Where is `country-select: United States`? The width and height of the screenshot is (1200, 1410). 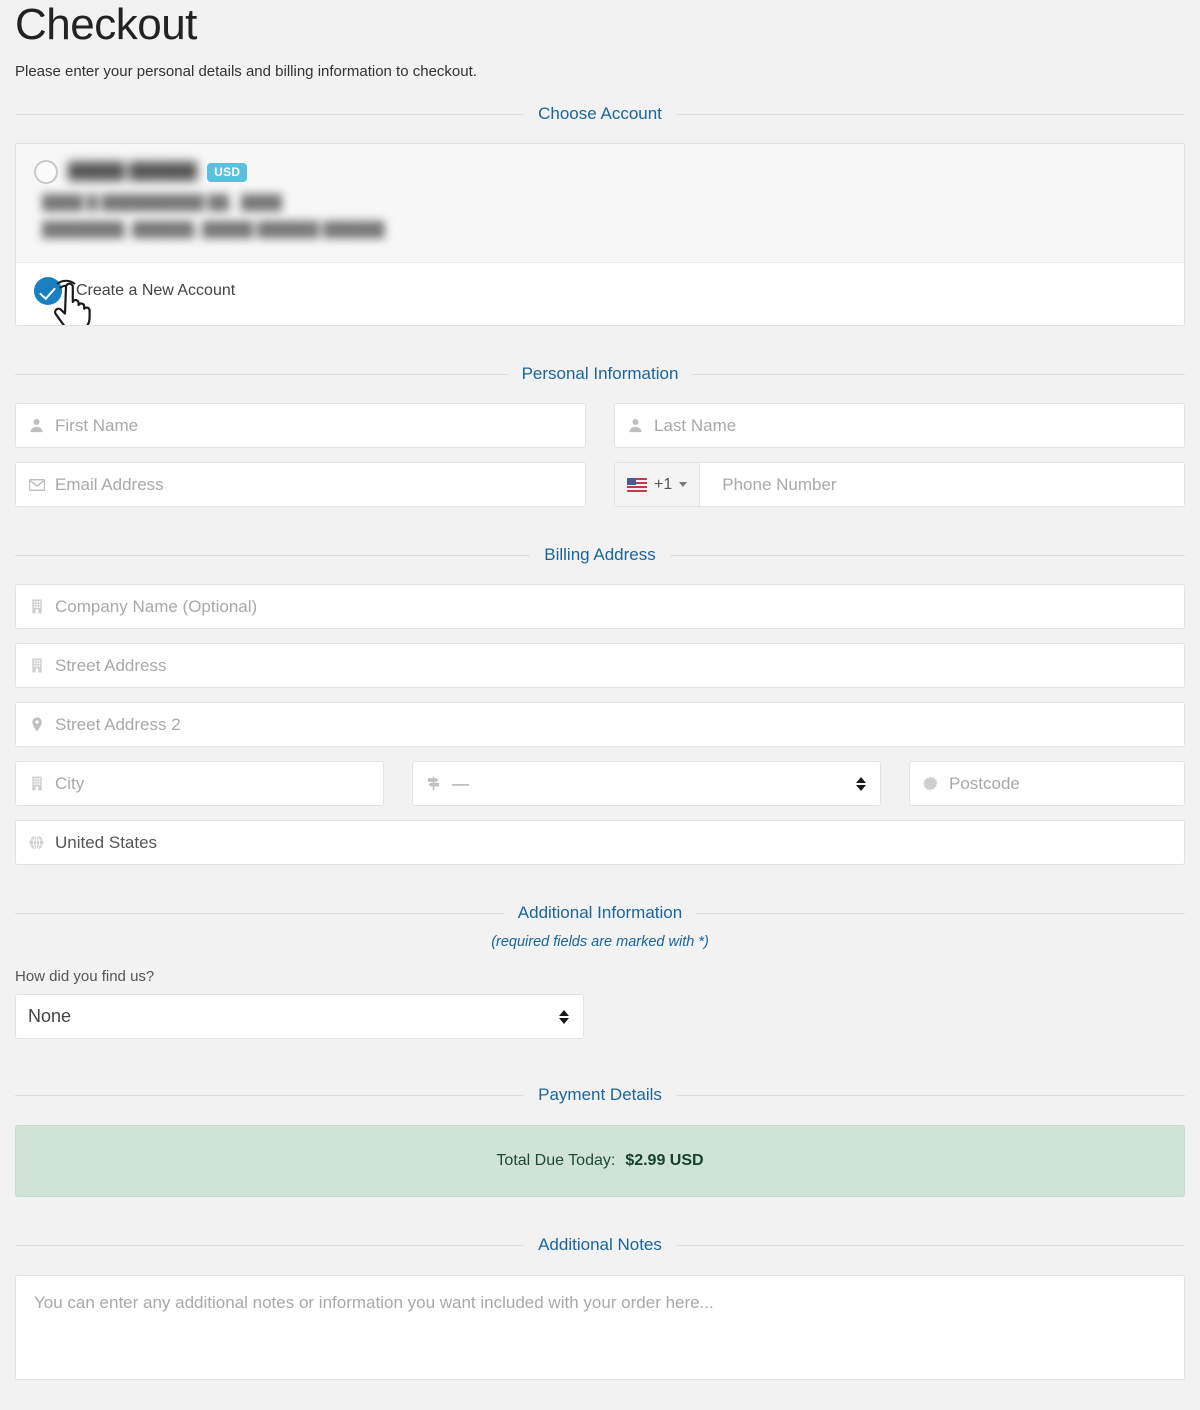 country-select: United States is located at coordinates (600, 843).